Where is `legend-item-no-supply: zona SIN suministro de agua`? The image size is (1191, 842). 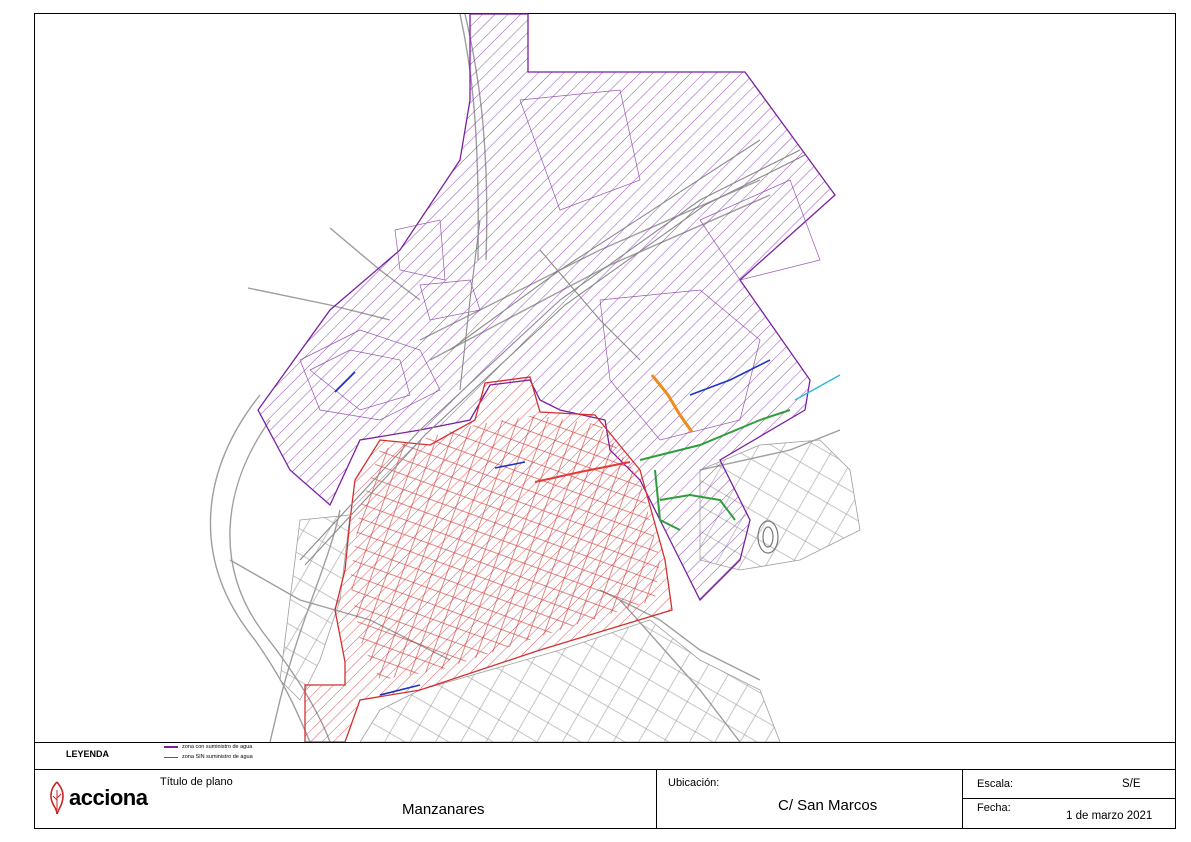
legend-item-no-supply: zona SIN suministro de agua is located at coordinates (208, 757).